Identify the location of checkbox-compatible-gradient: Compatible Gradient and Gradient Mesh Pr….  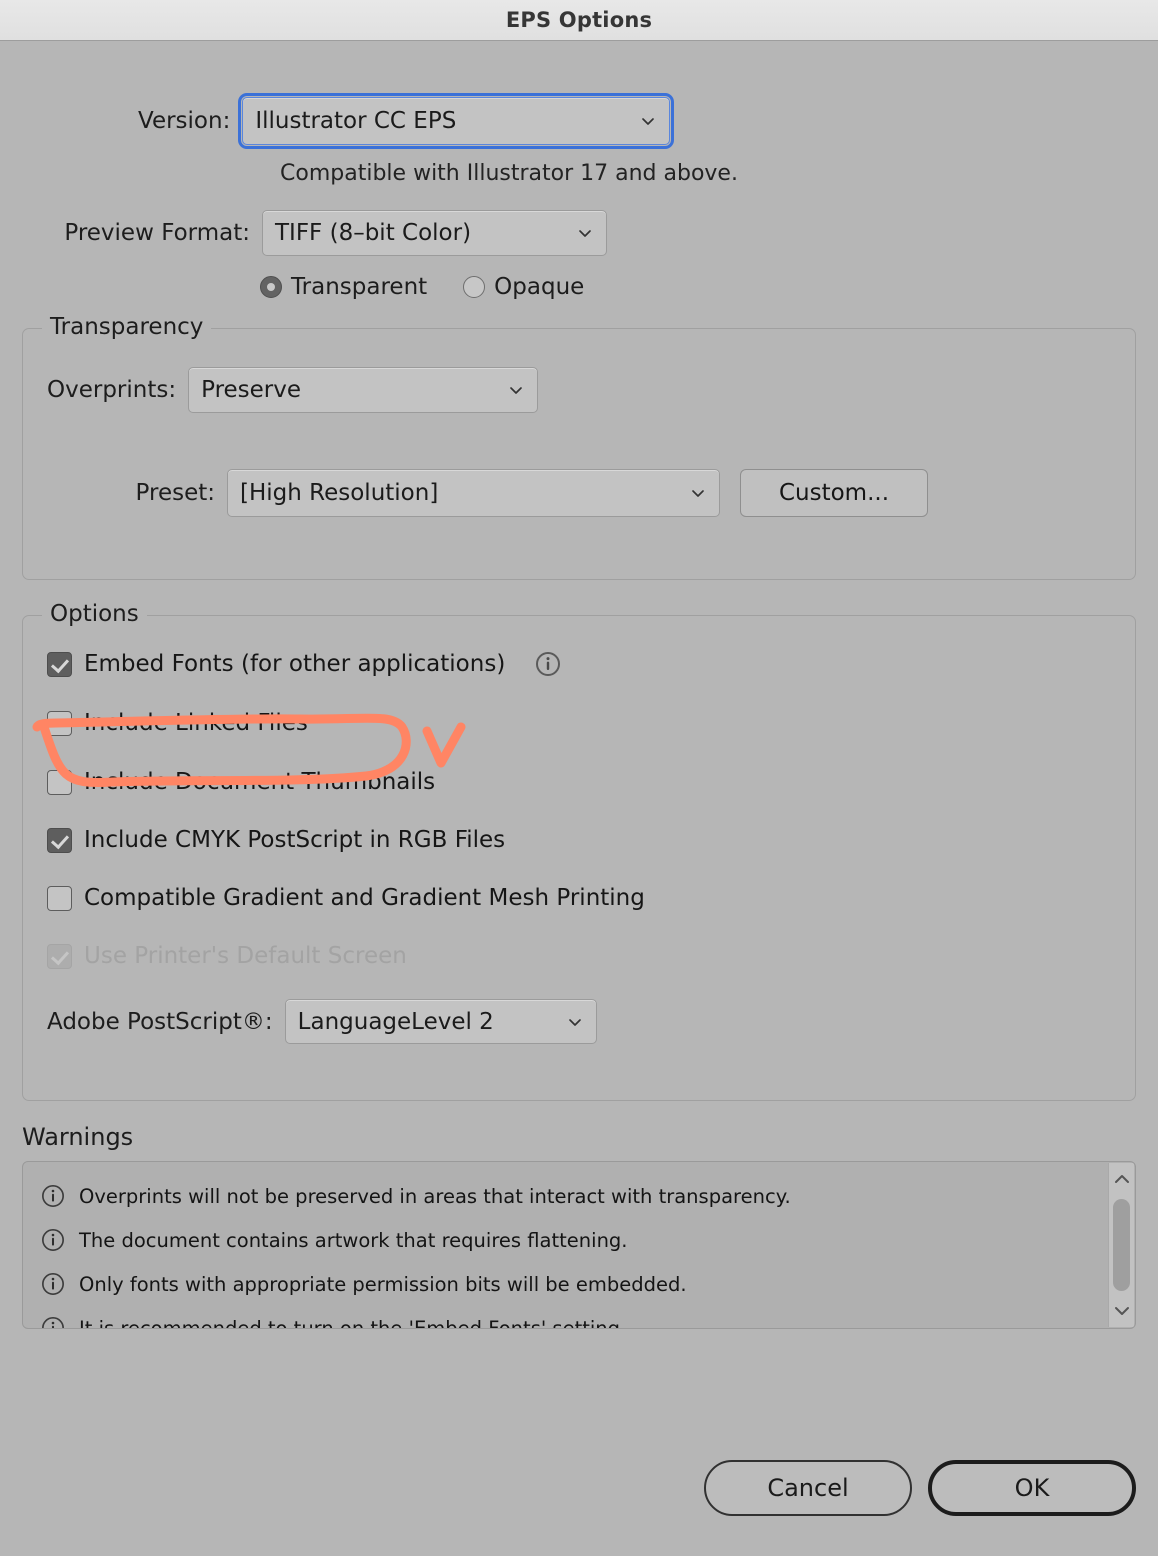
(579, 882).